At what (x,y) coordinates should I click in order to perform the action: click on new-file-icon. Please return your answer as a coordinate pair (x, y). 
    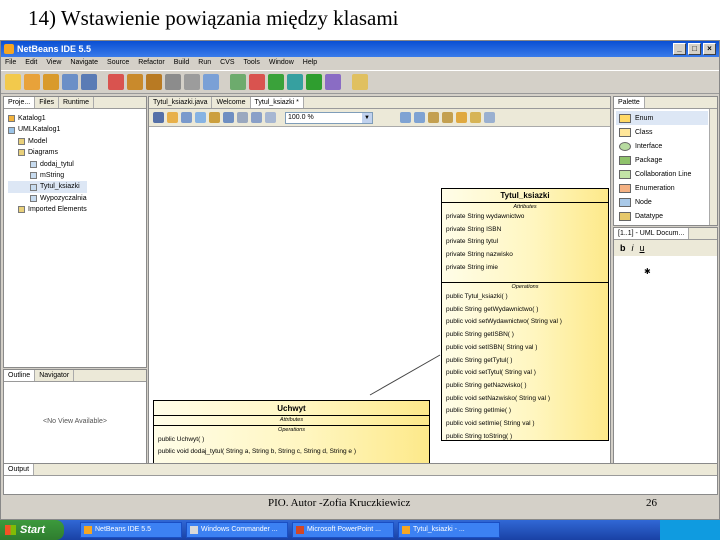
    Looking at the image, I should click on (13, 82).